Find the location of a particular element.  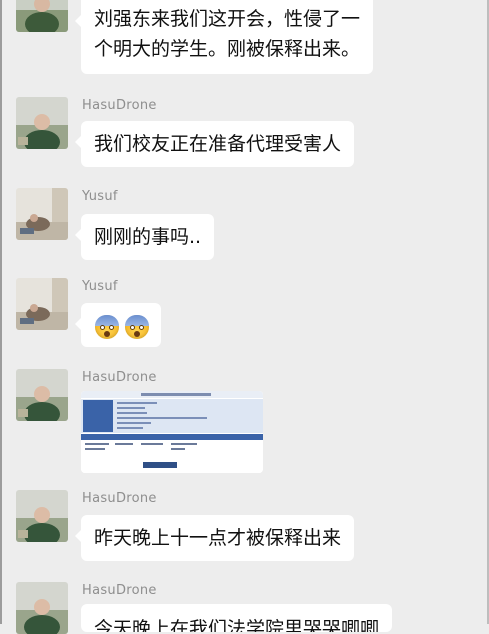

image-attachment is located at coordinates (172, 432).